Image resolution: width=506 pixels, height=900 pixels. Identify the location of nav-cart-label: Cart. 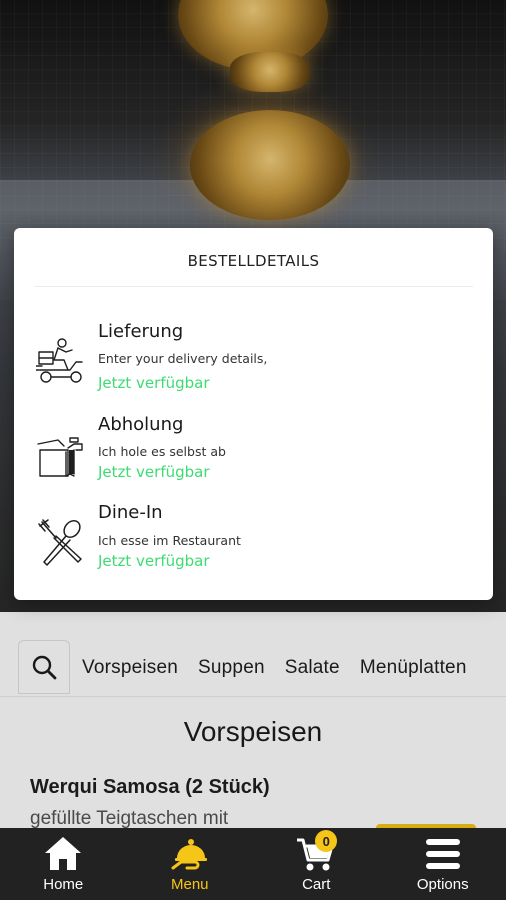
(316, 884).